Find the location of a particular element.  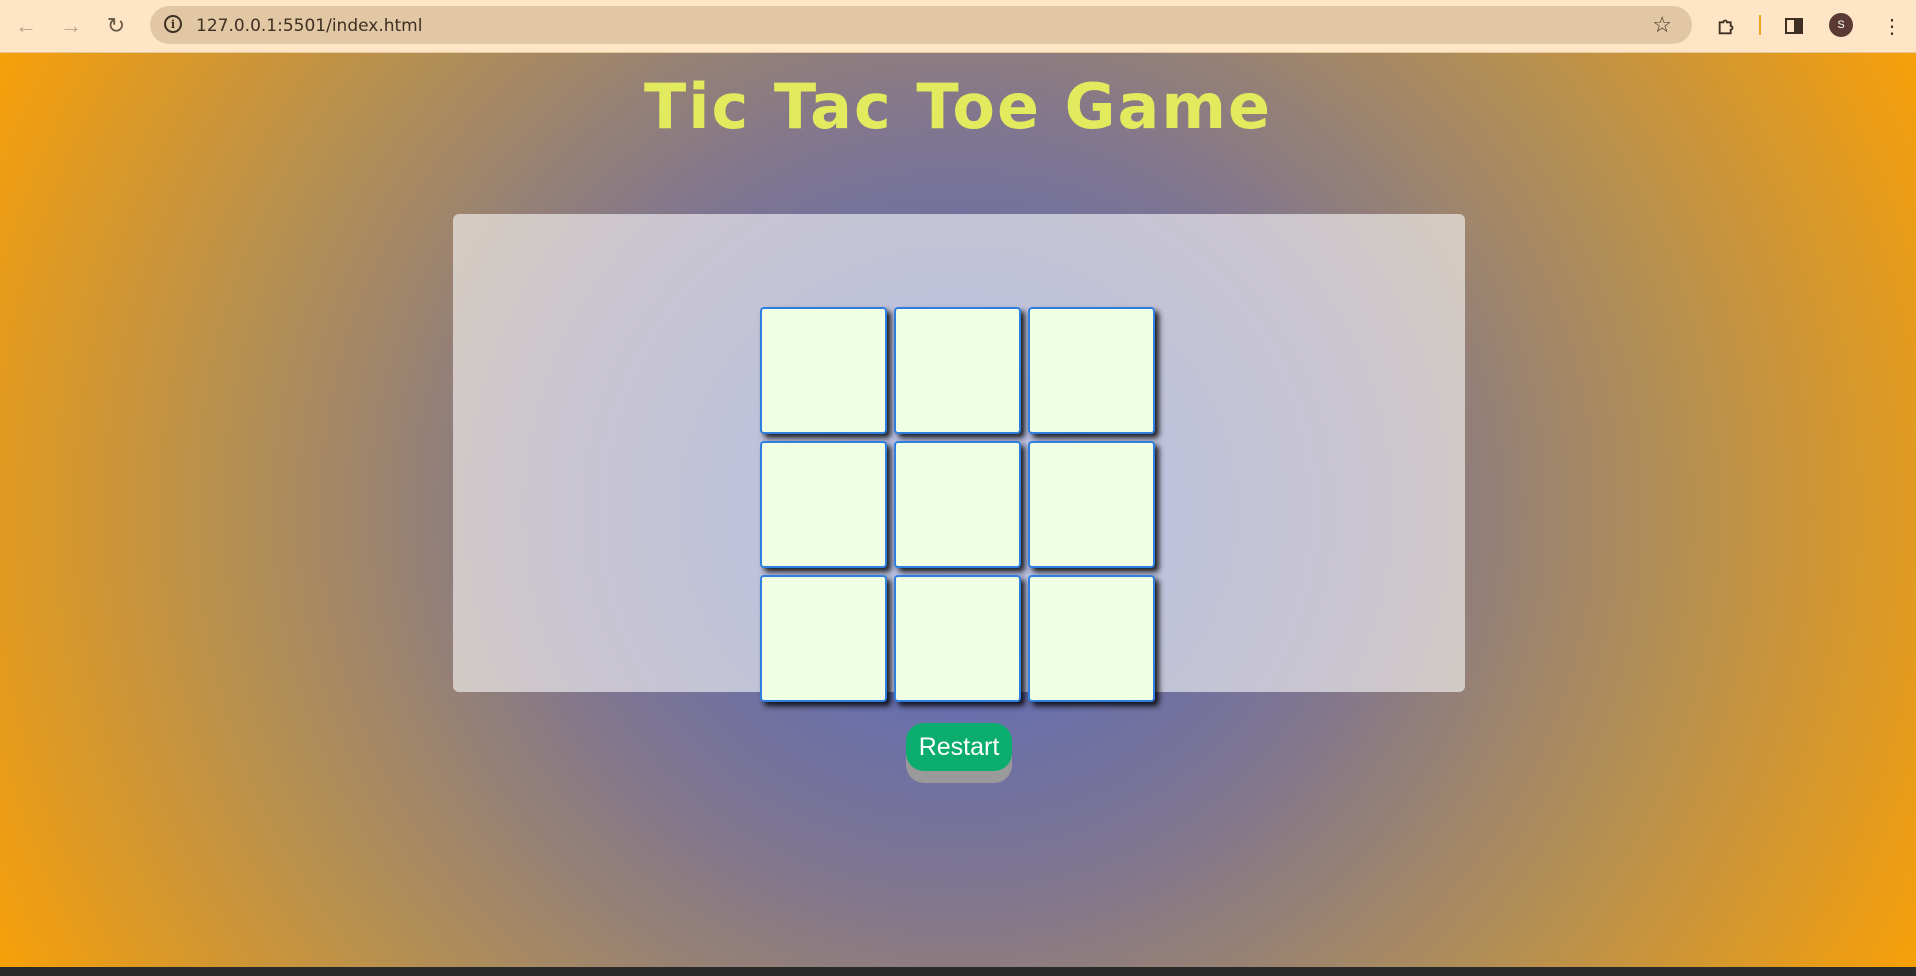

kebab-menu-icon: ⋮ is located at coordinates (1892, 26).